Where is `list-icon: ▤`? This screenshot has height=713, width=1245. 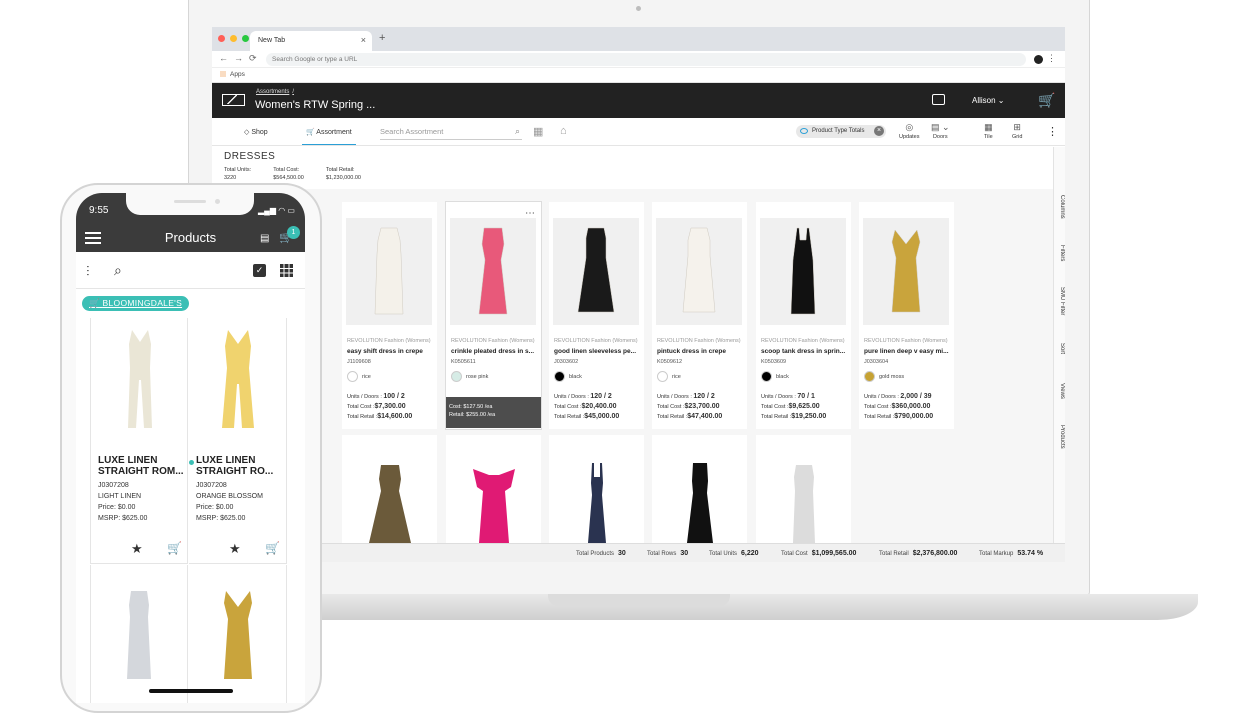
list-icon: ▤ is located at coordinates (264, 238).